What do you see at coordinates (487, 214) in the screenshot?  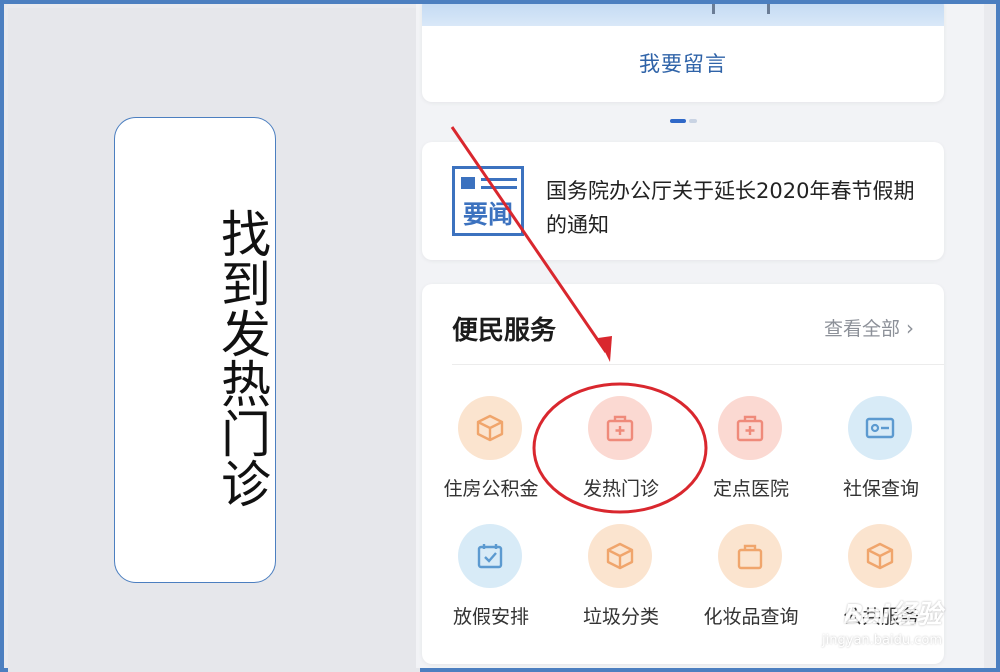 I see `news-icon-label: 要闻` at bounding box center [487, 214].